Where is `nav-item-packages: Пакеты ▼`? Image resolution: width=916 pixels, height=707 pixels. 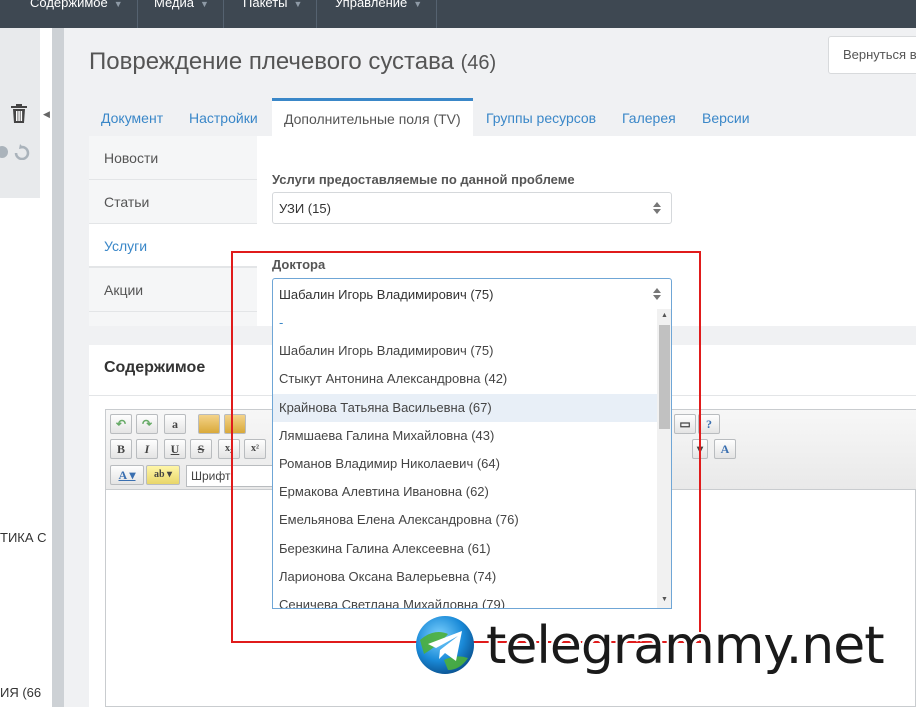 nav-item-packages: Пакеты ▼ is located at coordinates (273, 14).